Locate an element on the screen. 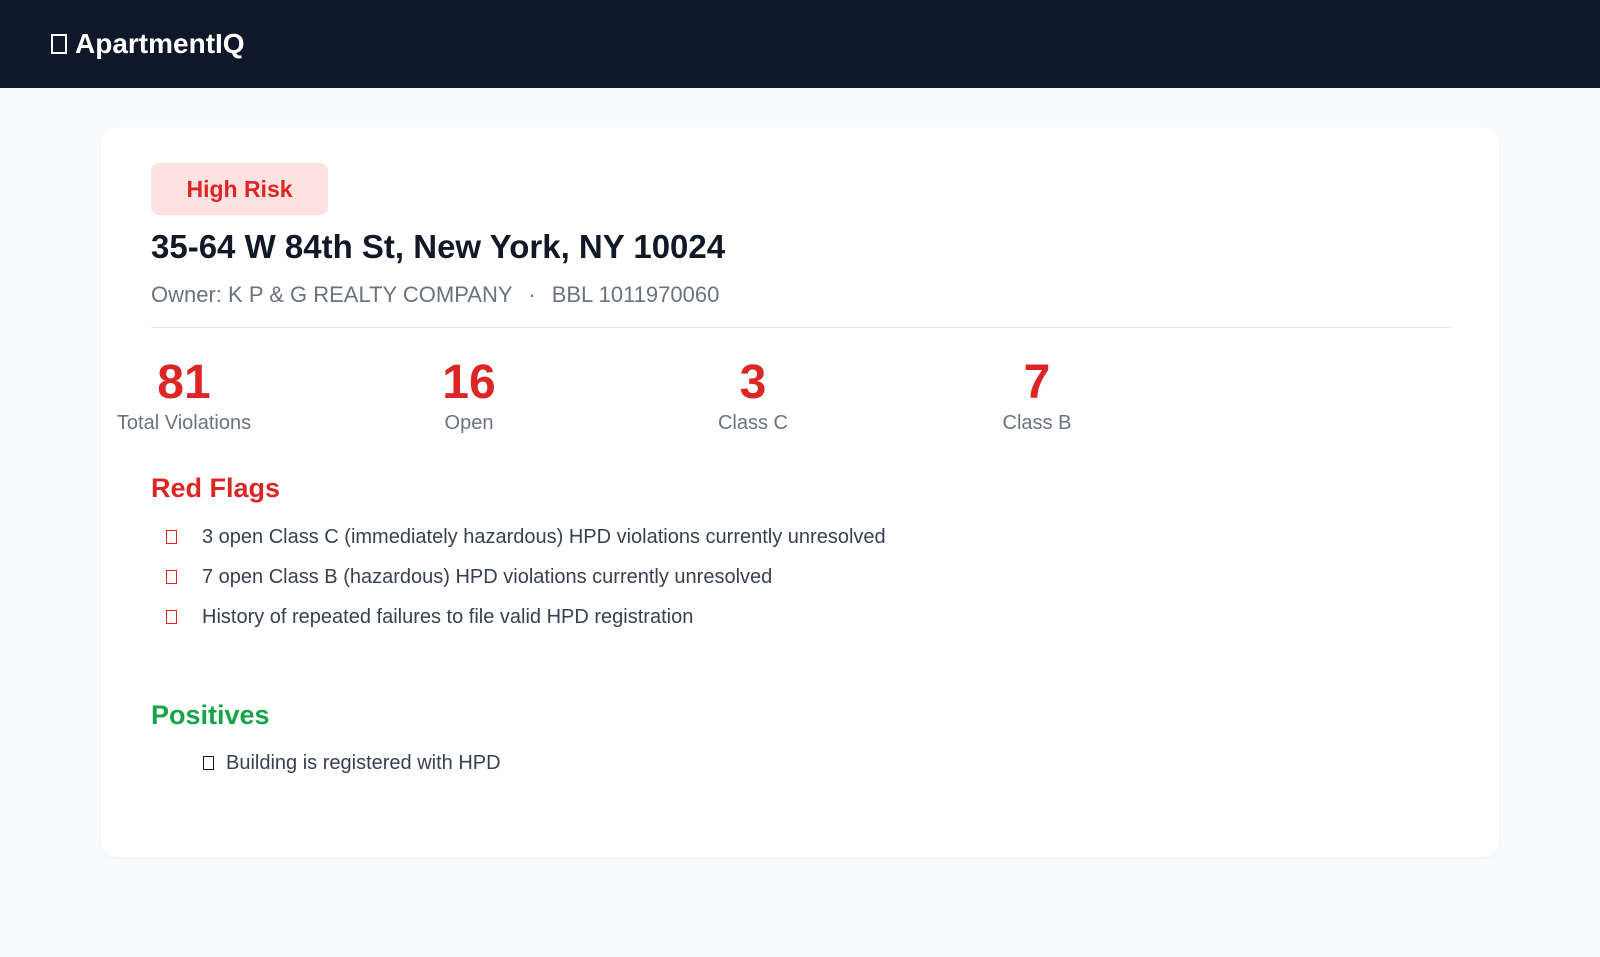 This screenshot has width=1600, height=957. stat-label: Open is located at coordinates (469, 423).